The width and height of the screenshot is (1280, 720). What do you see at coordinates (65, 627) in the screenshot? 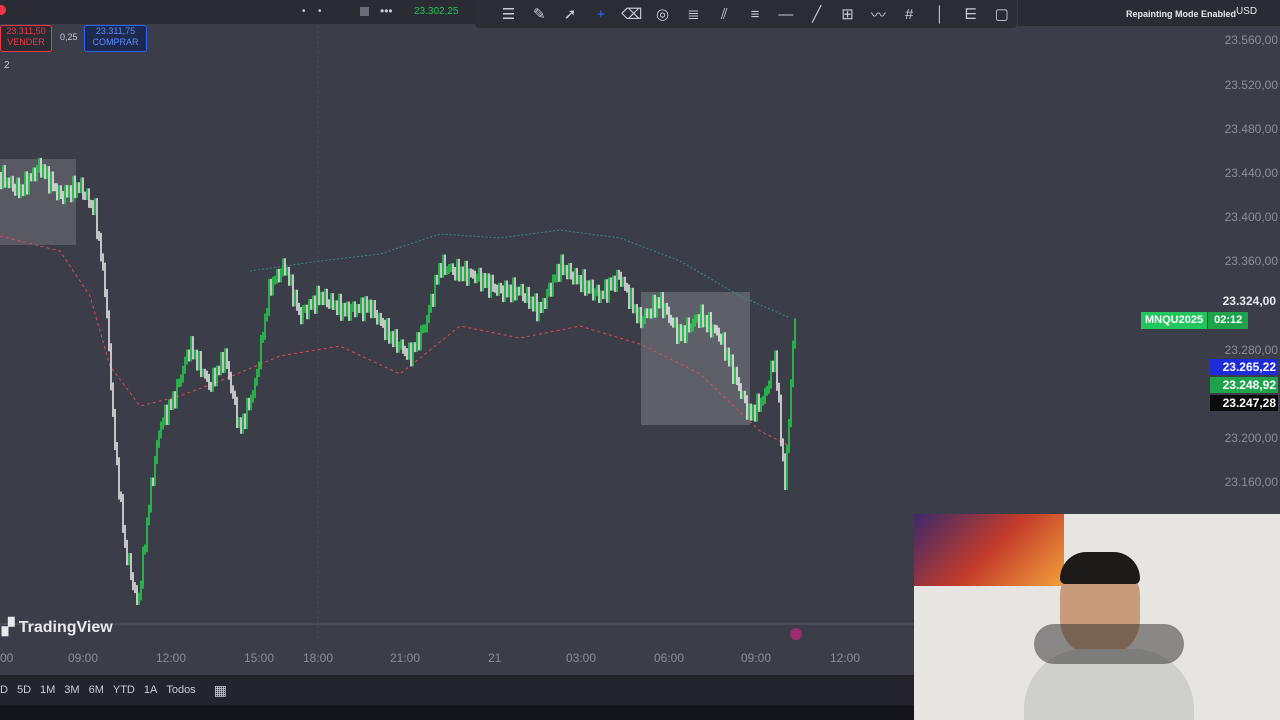
I see `watermark-text: TradingView` at bounding box center [65, 627].